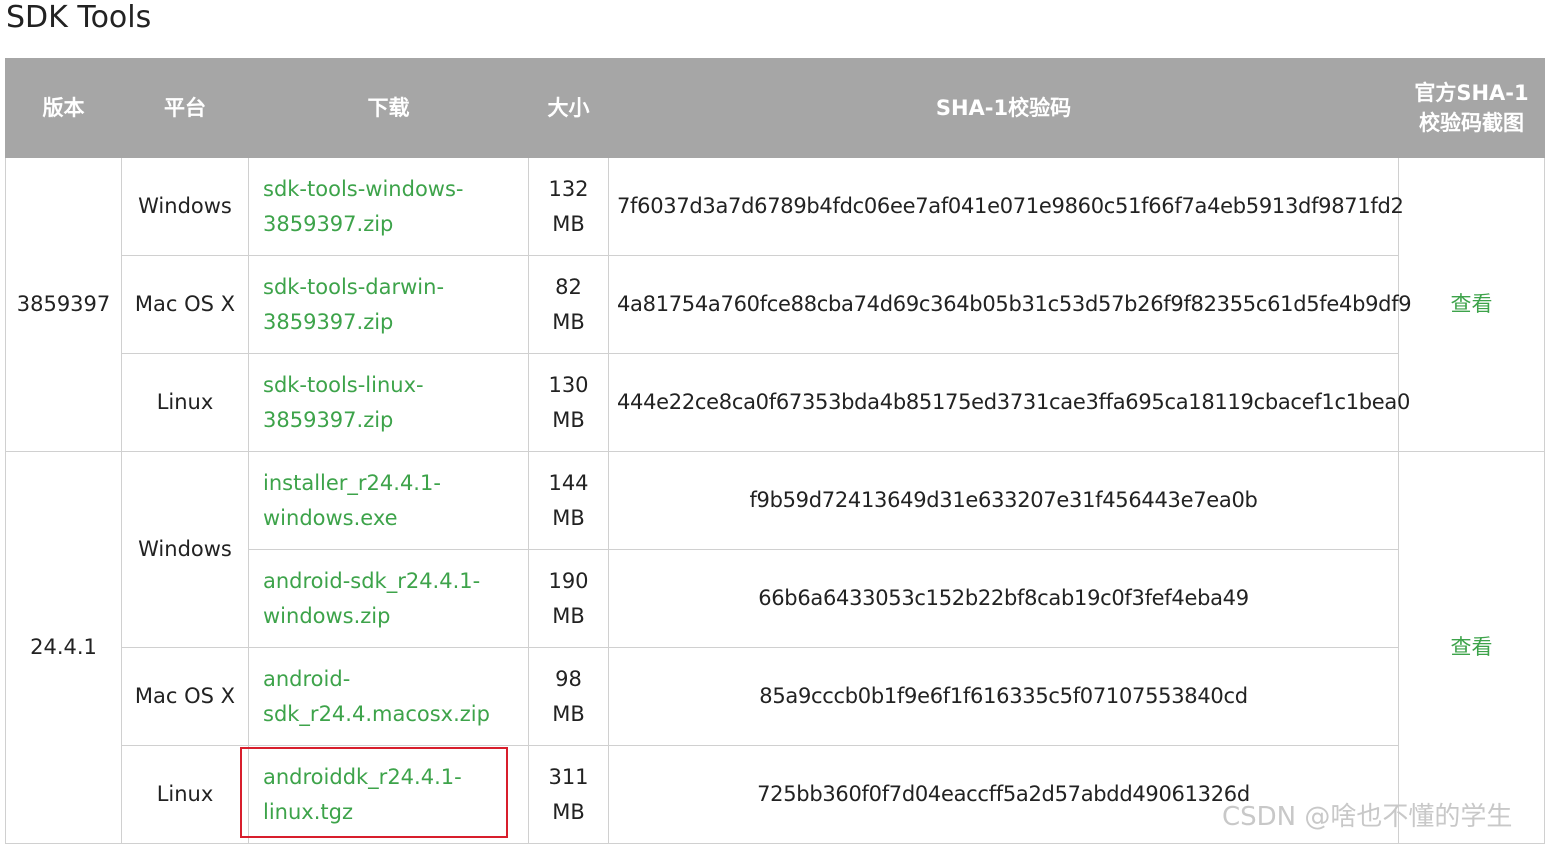 This screenshot has width=1546, height=844. Describe the element at coordinates (568, 794) in the screenshot. I see `size-cell: 311 MB` at that location.